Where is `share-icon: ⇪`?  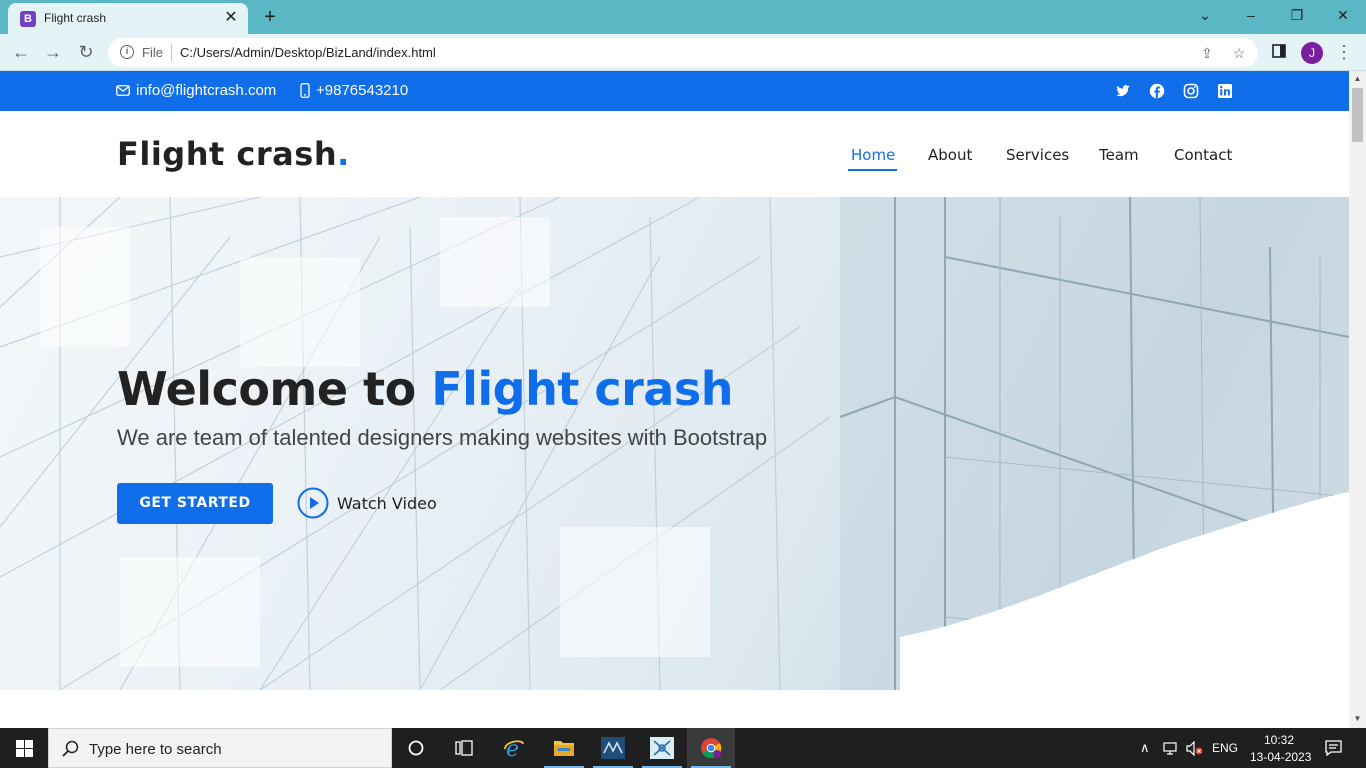
share-icon: ⇪ is located at coordinates (1207, 53).